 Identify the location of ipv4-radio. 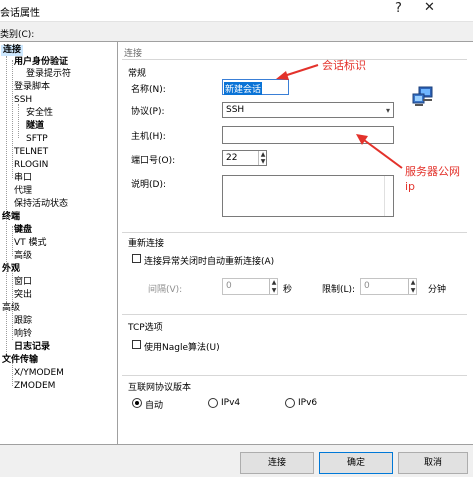
(213, 403).